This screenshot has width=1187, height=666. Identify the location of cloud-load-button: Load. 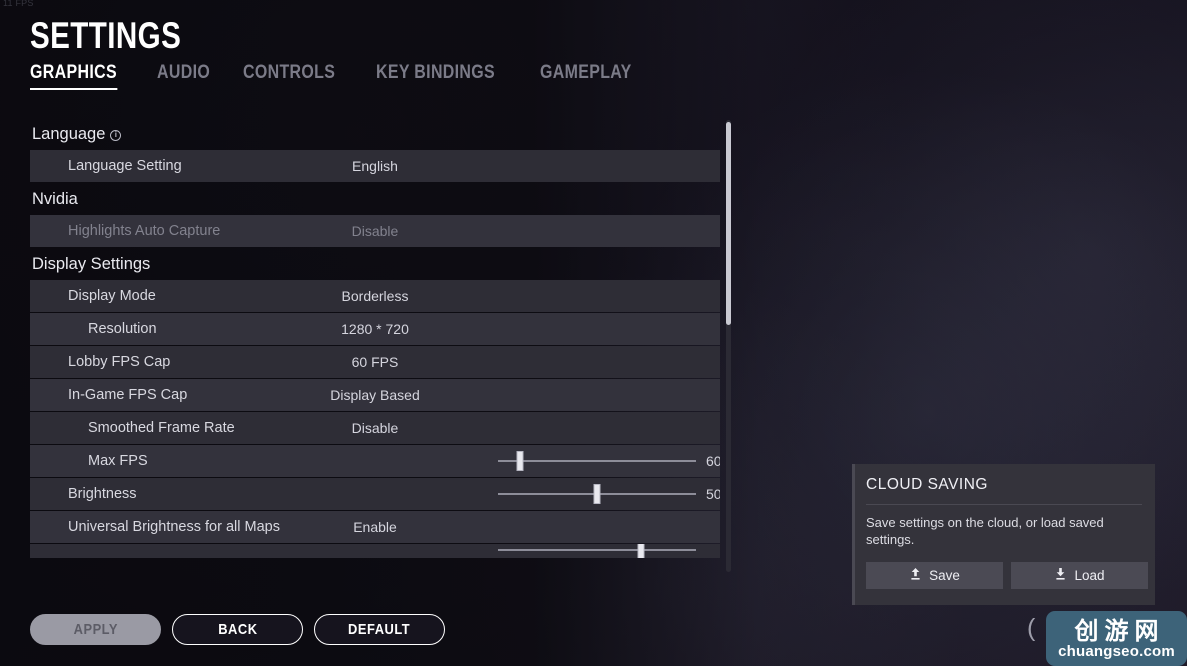
(1079, 575).